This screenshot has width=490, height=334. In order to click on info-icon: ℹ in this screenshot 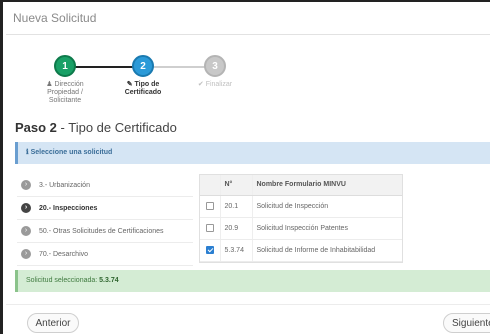, I will do `click(27, 152)`.